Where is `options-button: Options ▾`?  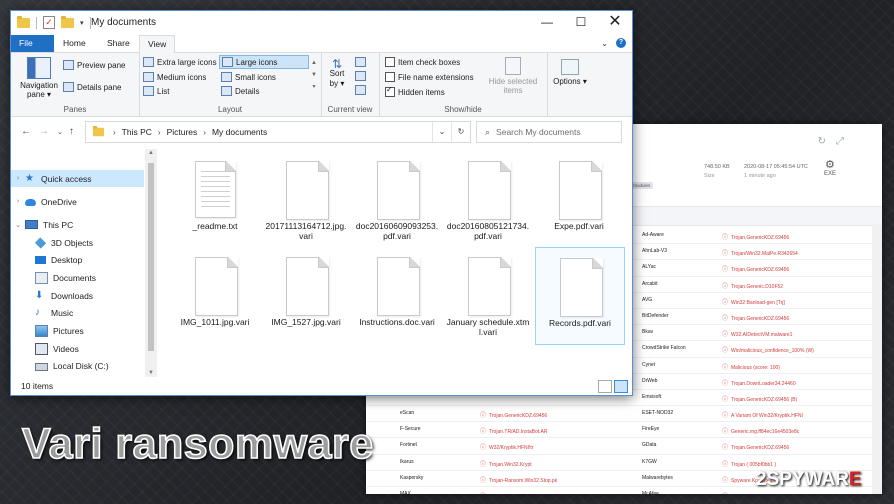 options-button: Options ▾ is located at coordinates (570, 73).